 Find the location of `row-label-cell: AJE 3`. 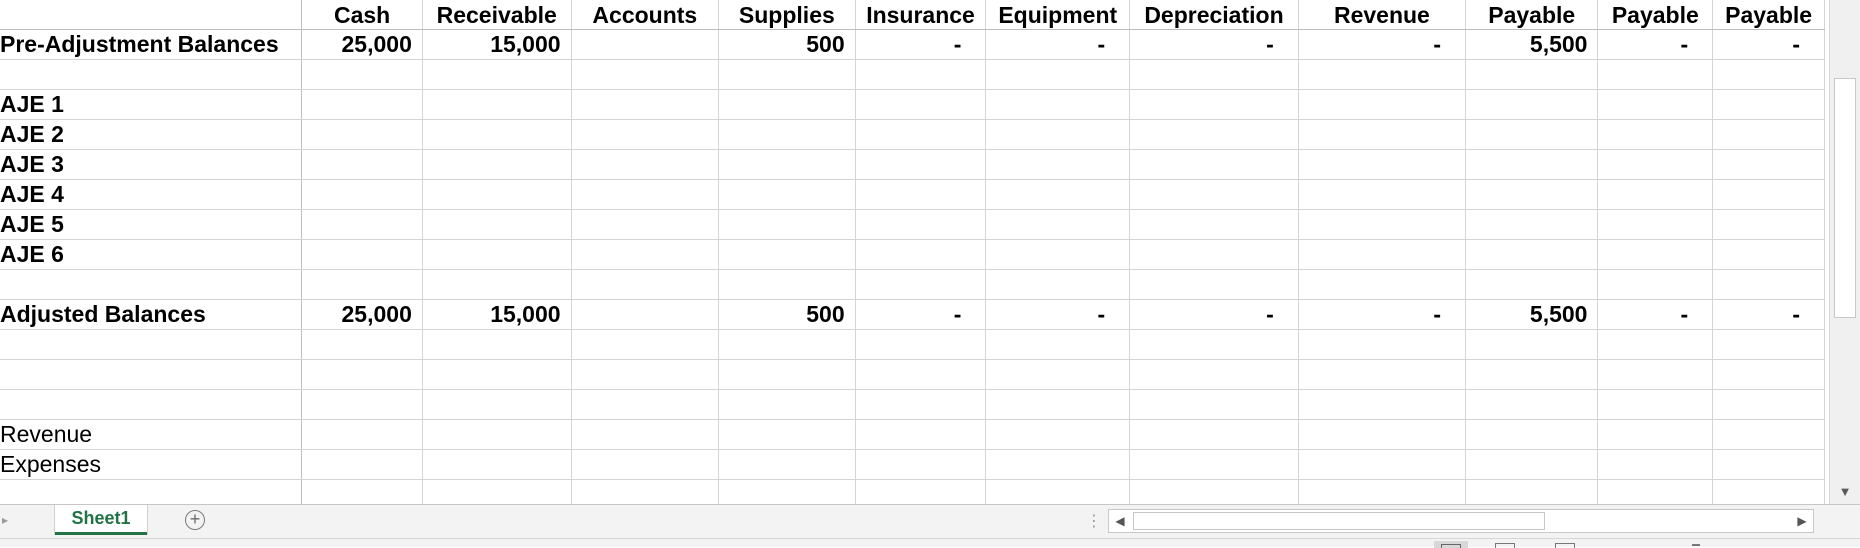

row-label-cell: AJE 3 is located at coordinates (151, 164).